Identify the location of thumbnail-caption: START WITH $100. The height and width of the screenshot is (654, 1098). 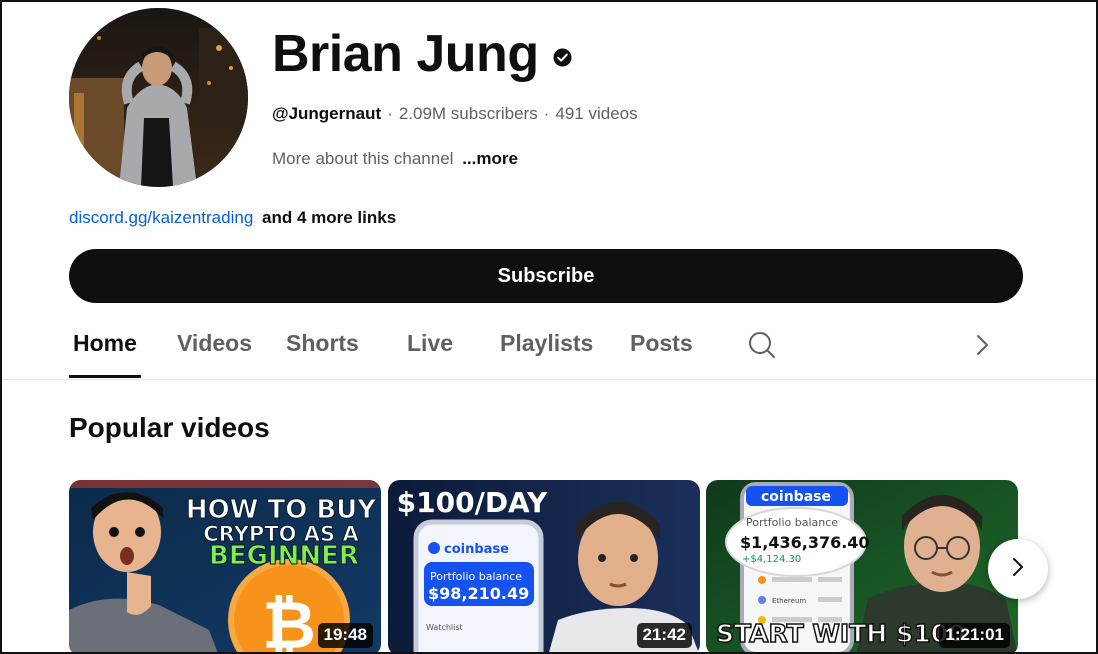
(841, 633).